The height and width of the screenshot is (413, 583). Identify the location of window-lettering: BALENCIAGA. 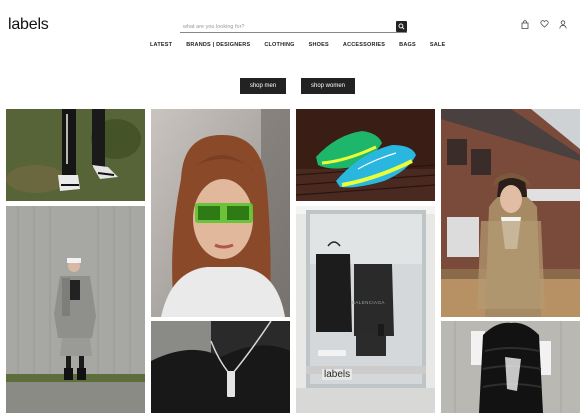
(368, 302).